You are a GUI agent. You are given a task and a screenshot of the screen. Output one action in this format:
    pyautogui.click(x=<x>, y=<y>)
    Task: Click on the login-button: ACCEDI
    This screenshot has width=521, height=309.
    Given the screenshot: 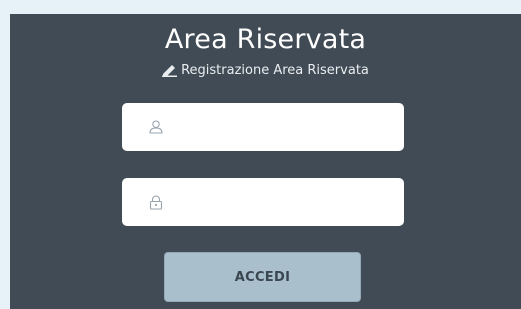 What is the action you would take?
    pyautogui.click(x=262, y=277)
    